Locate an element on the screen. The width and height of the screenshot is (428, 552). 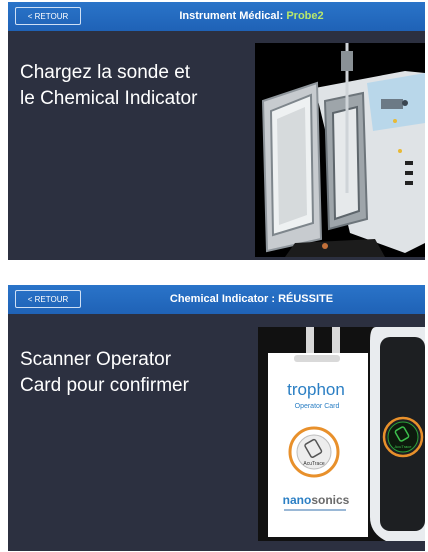
top-bar: < RETOUR Instrument Médical: Probe2 is located at coordinates (216, 16).